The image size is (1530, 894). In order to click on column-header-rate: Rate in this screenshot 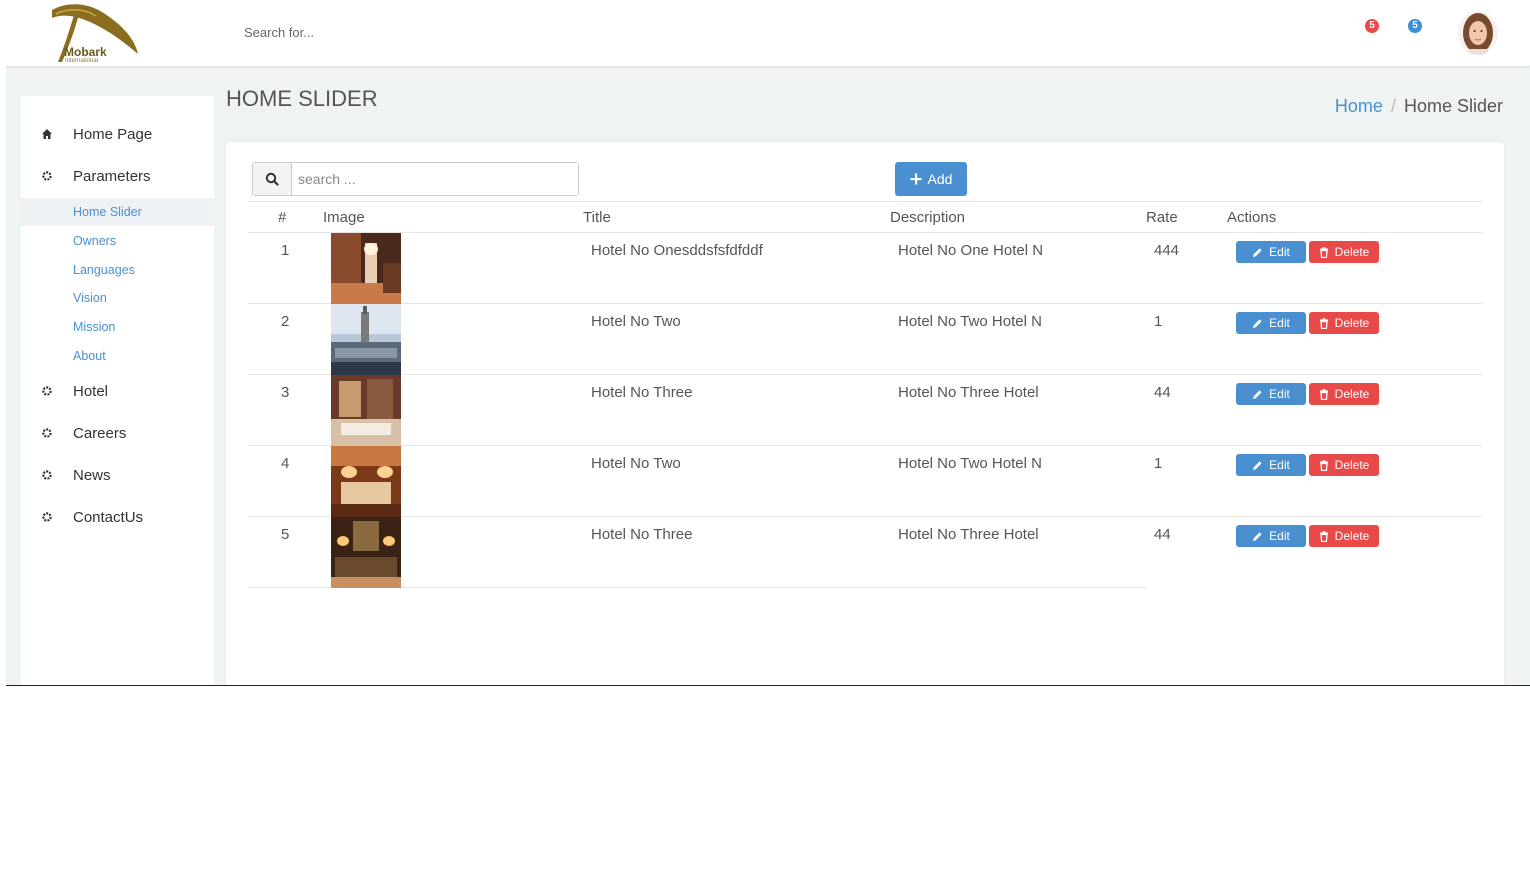, I will do `click(1162, 217)`.